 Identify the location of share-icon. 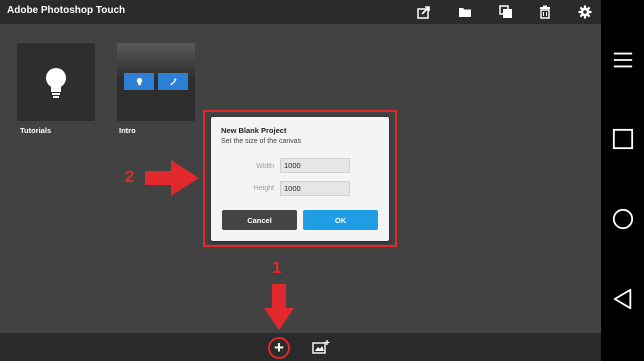
(424, 12).